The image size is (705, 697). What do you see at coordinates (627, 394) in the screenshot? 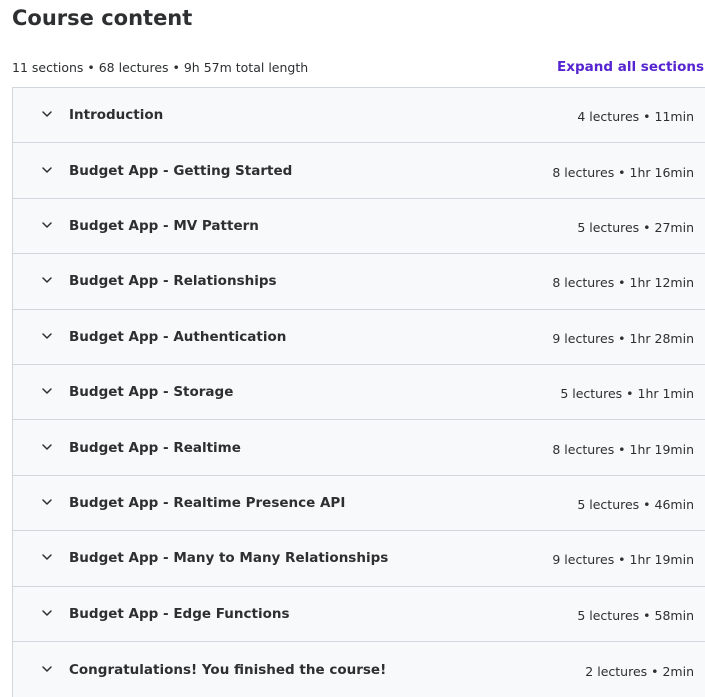
I see `section-meta: 5 lectures • 1hr 1min` at bounding box center [627, 394].